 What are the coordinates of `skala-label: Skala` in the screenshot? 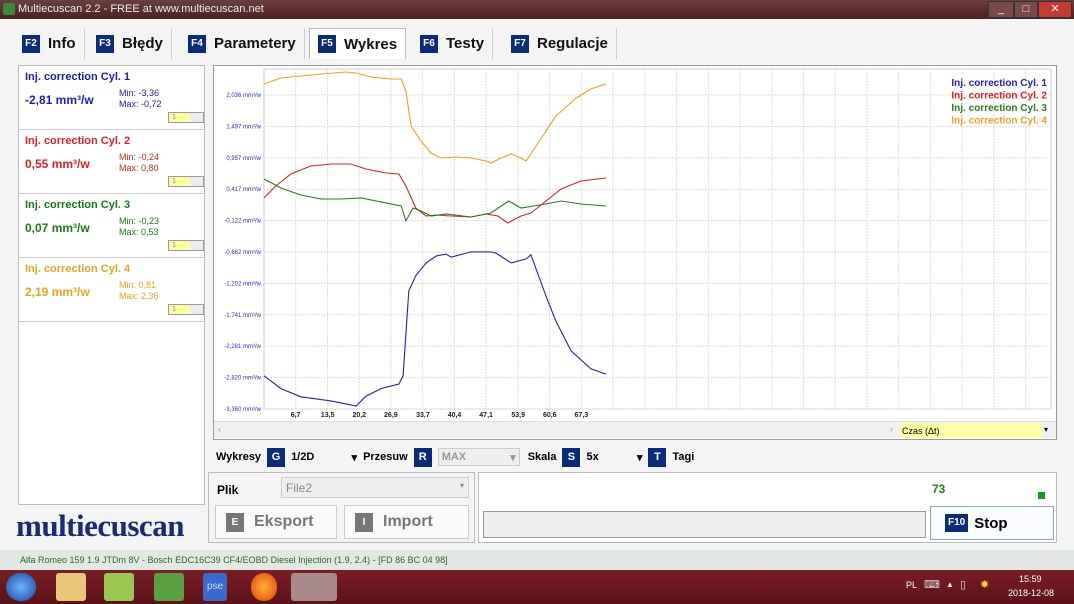 It's located at (542, 457).